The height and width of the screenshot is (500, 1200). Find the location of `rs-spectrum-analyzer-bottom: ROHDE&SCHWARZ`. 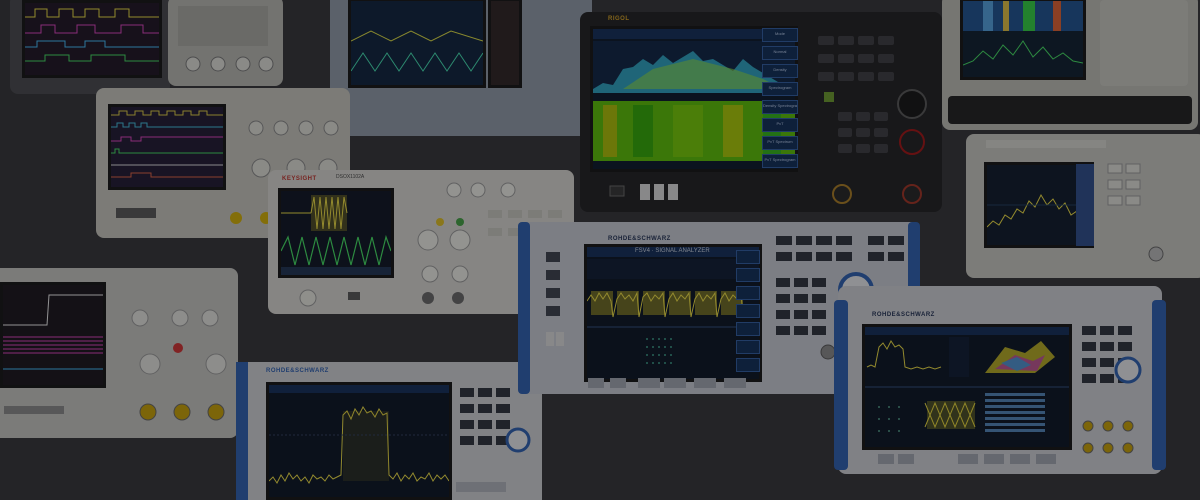

rs-spectrum-analyzer-bottom: ROHDE&SCHWARZ is located at coordinates (389, 431).